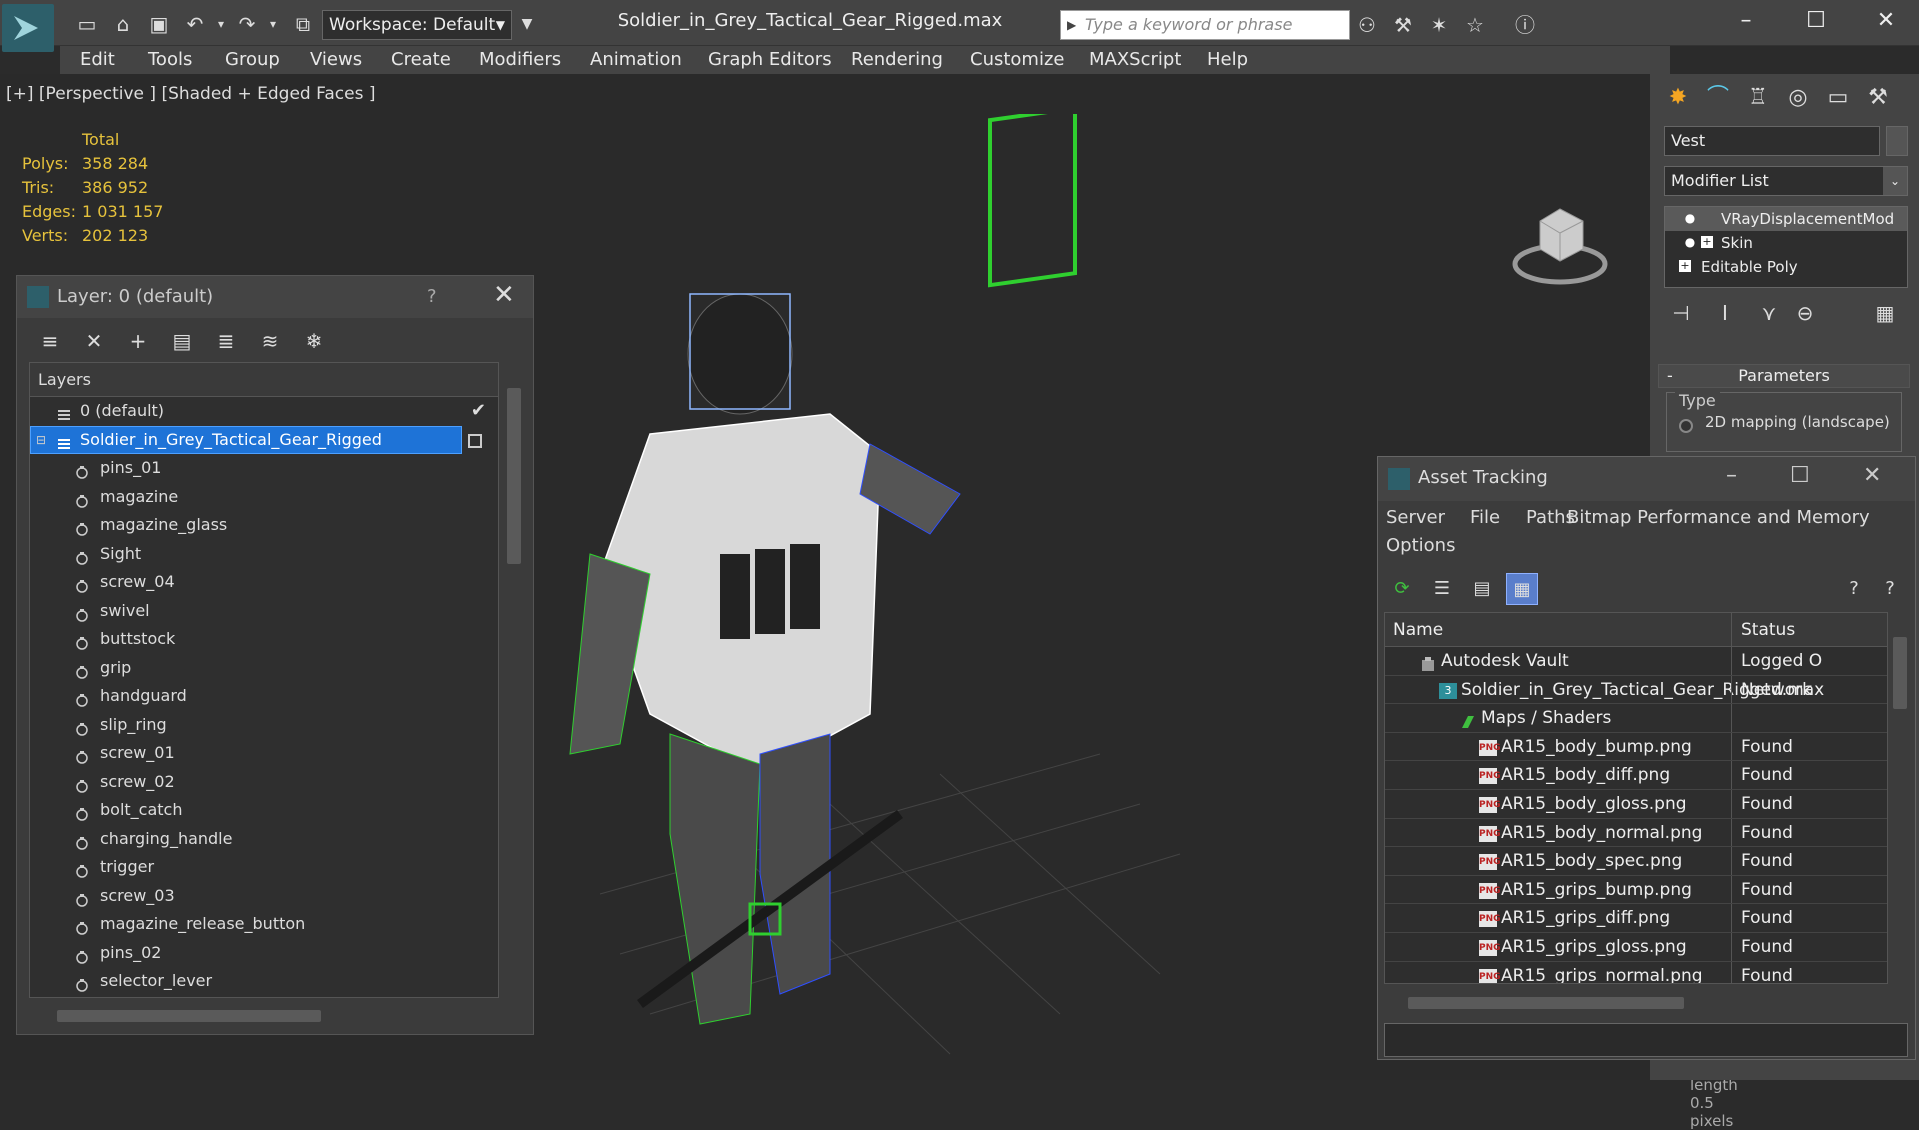 Image resolution: width=1919 pixels, height=1130 pixels. Describe the element at coordinates (1017, 60) in the screenshot. I see `menu-customize: Customize` at that location.